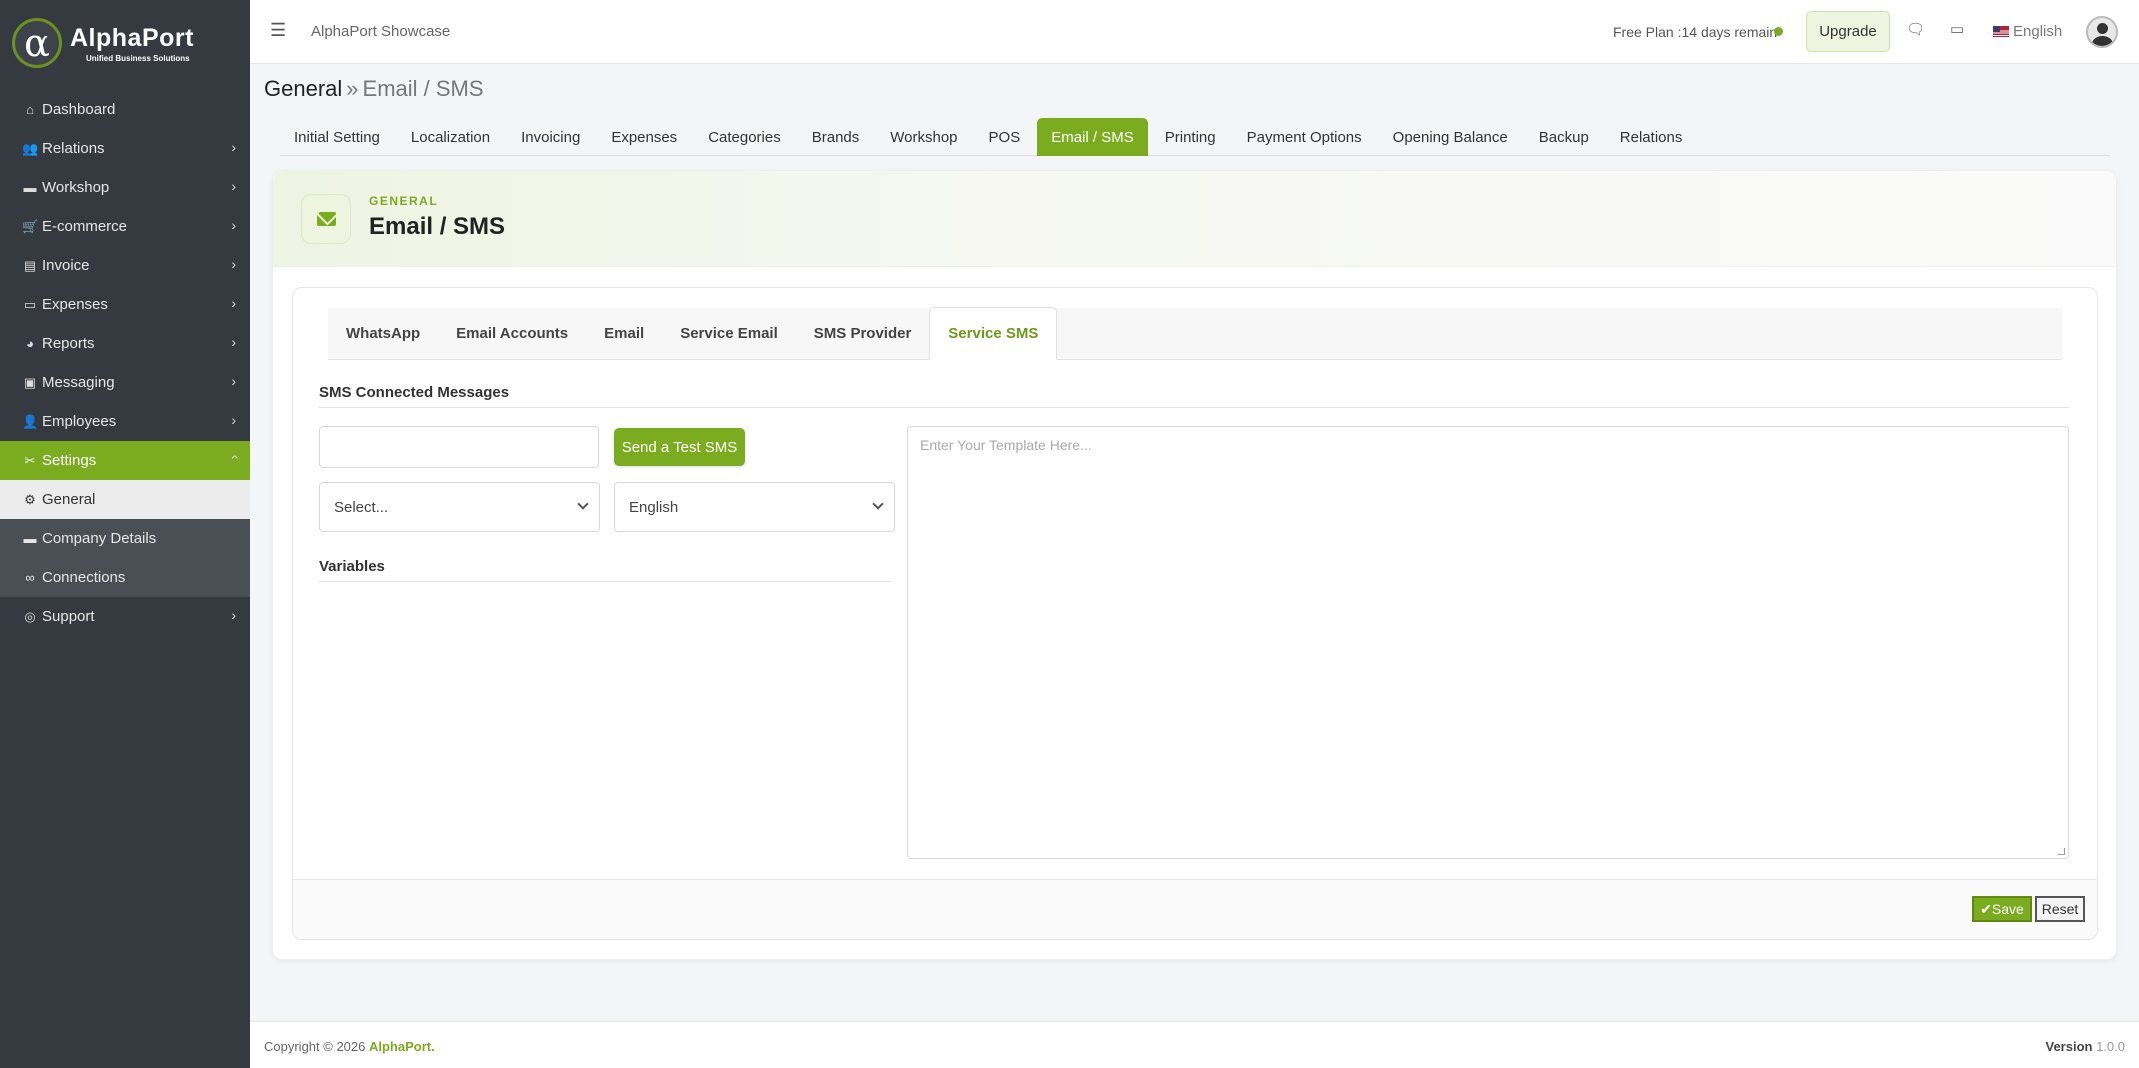 The height and width of the screenshot is (1068, 2139). What do you see at coordinates (437, 226) in the screenshot?
I see `card-title: Email / SMS` at bounding box center [437, 226].